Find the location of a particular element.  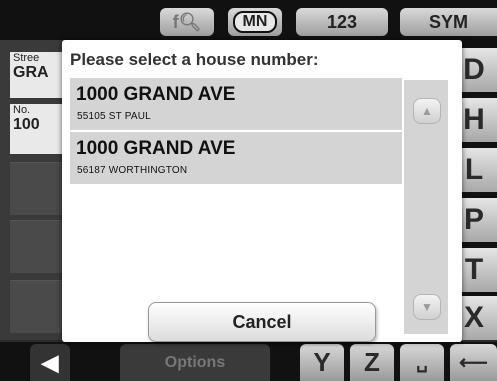

key-y: Y is located at coordinates (322, 362).